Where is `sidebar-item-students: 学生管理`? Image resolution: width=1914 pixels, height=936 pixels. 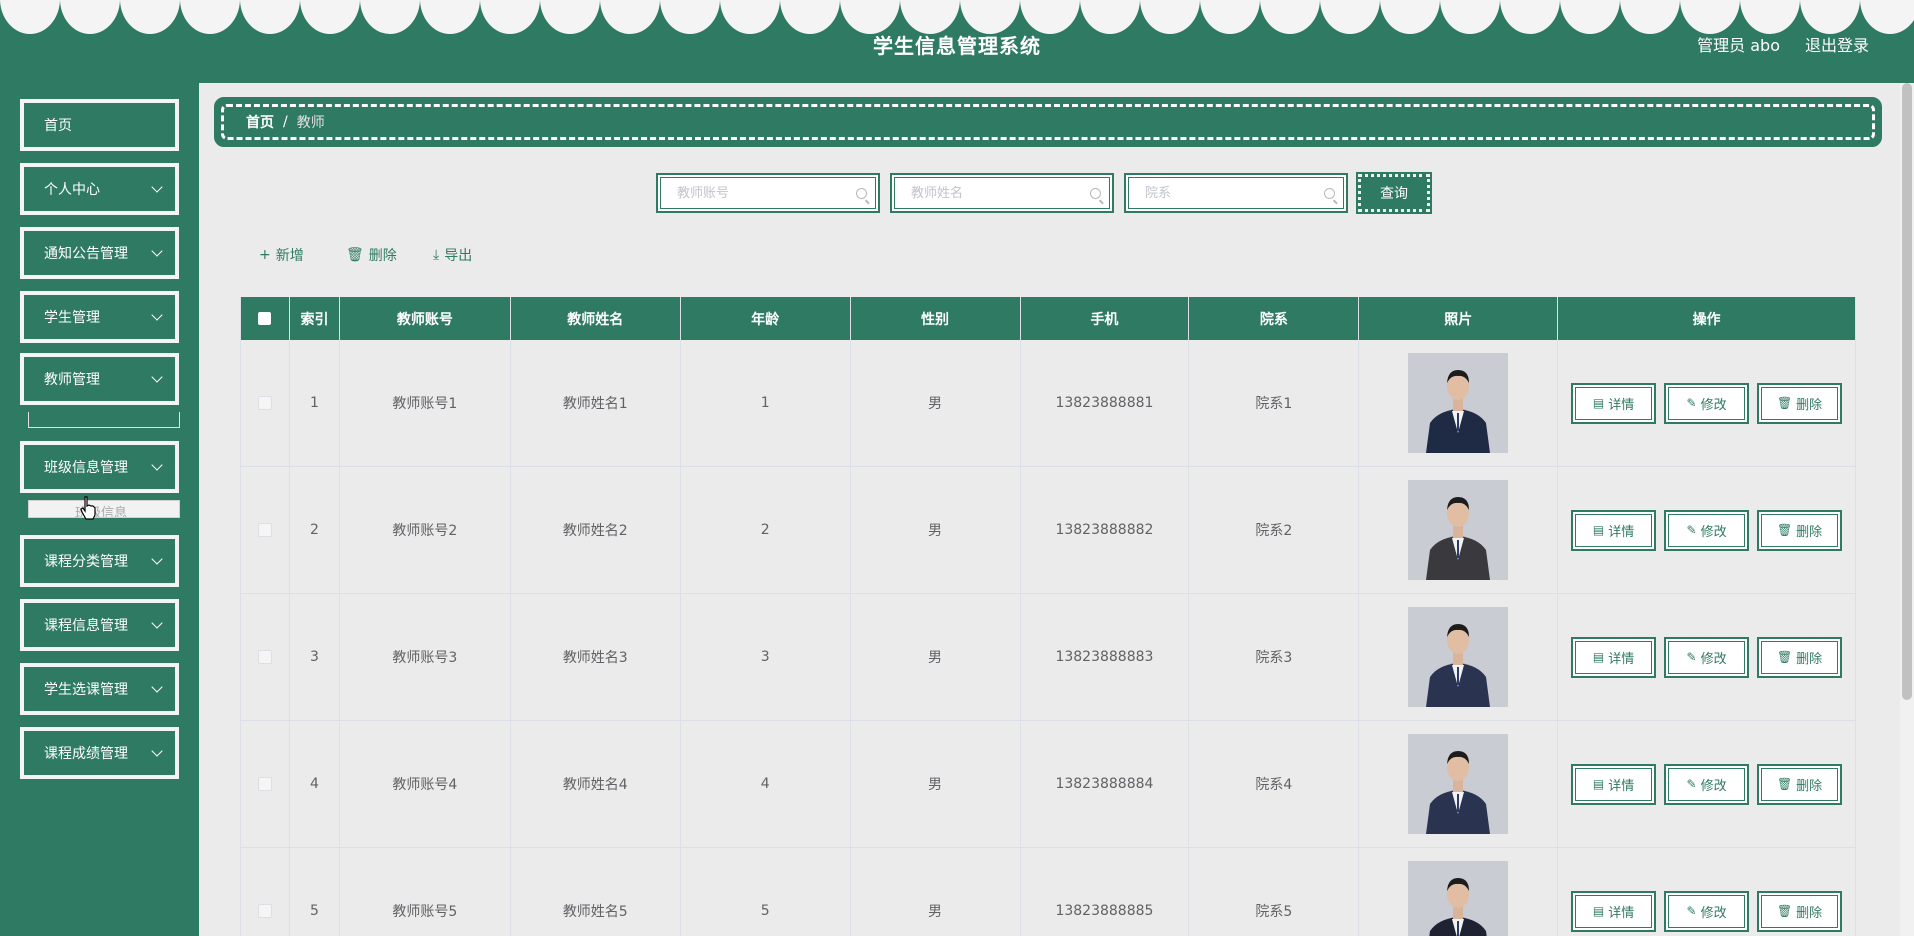 sidebar-item-students: 学生管理 is located at coordinates (99, 317).